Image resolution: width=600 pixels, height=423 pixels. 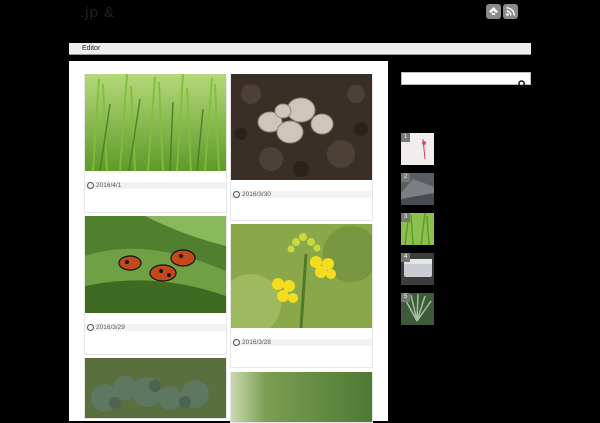 What do you see at coordinates (405, 217) in the screenshot?
I see `rank-number: 3` at bounding box center [405, 217].